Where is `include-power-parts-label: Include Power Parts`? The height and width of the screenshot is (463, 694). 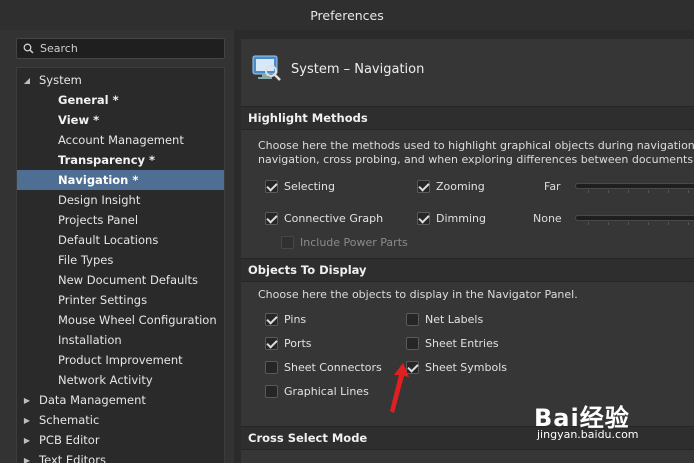
include-power-parts-label: Include Power Parts is located at coordinates (354, 242).